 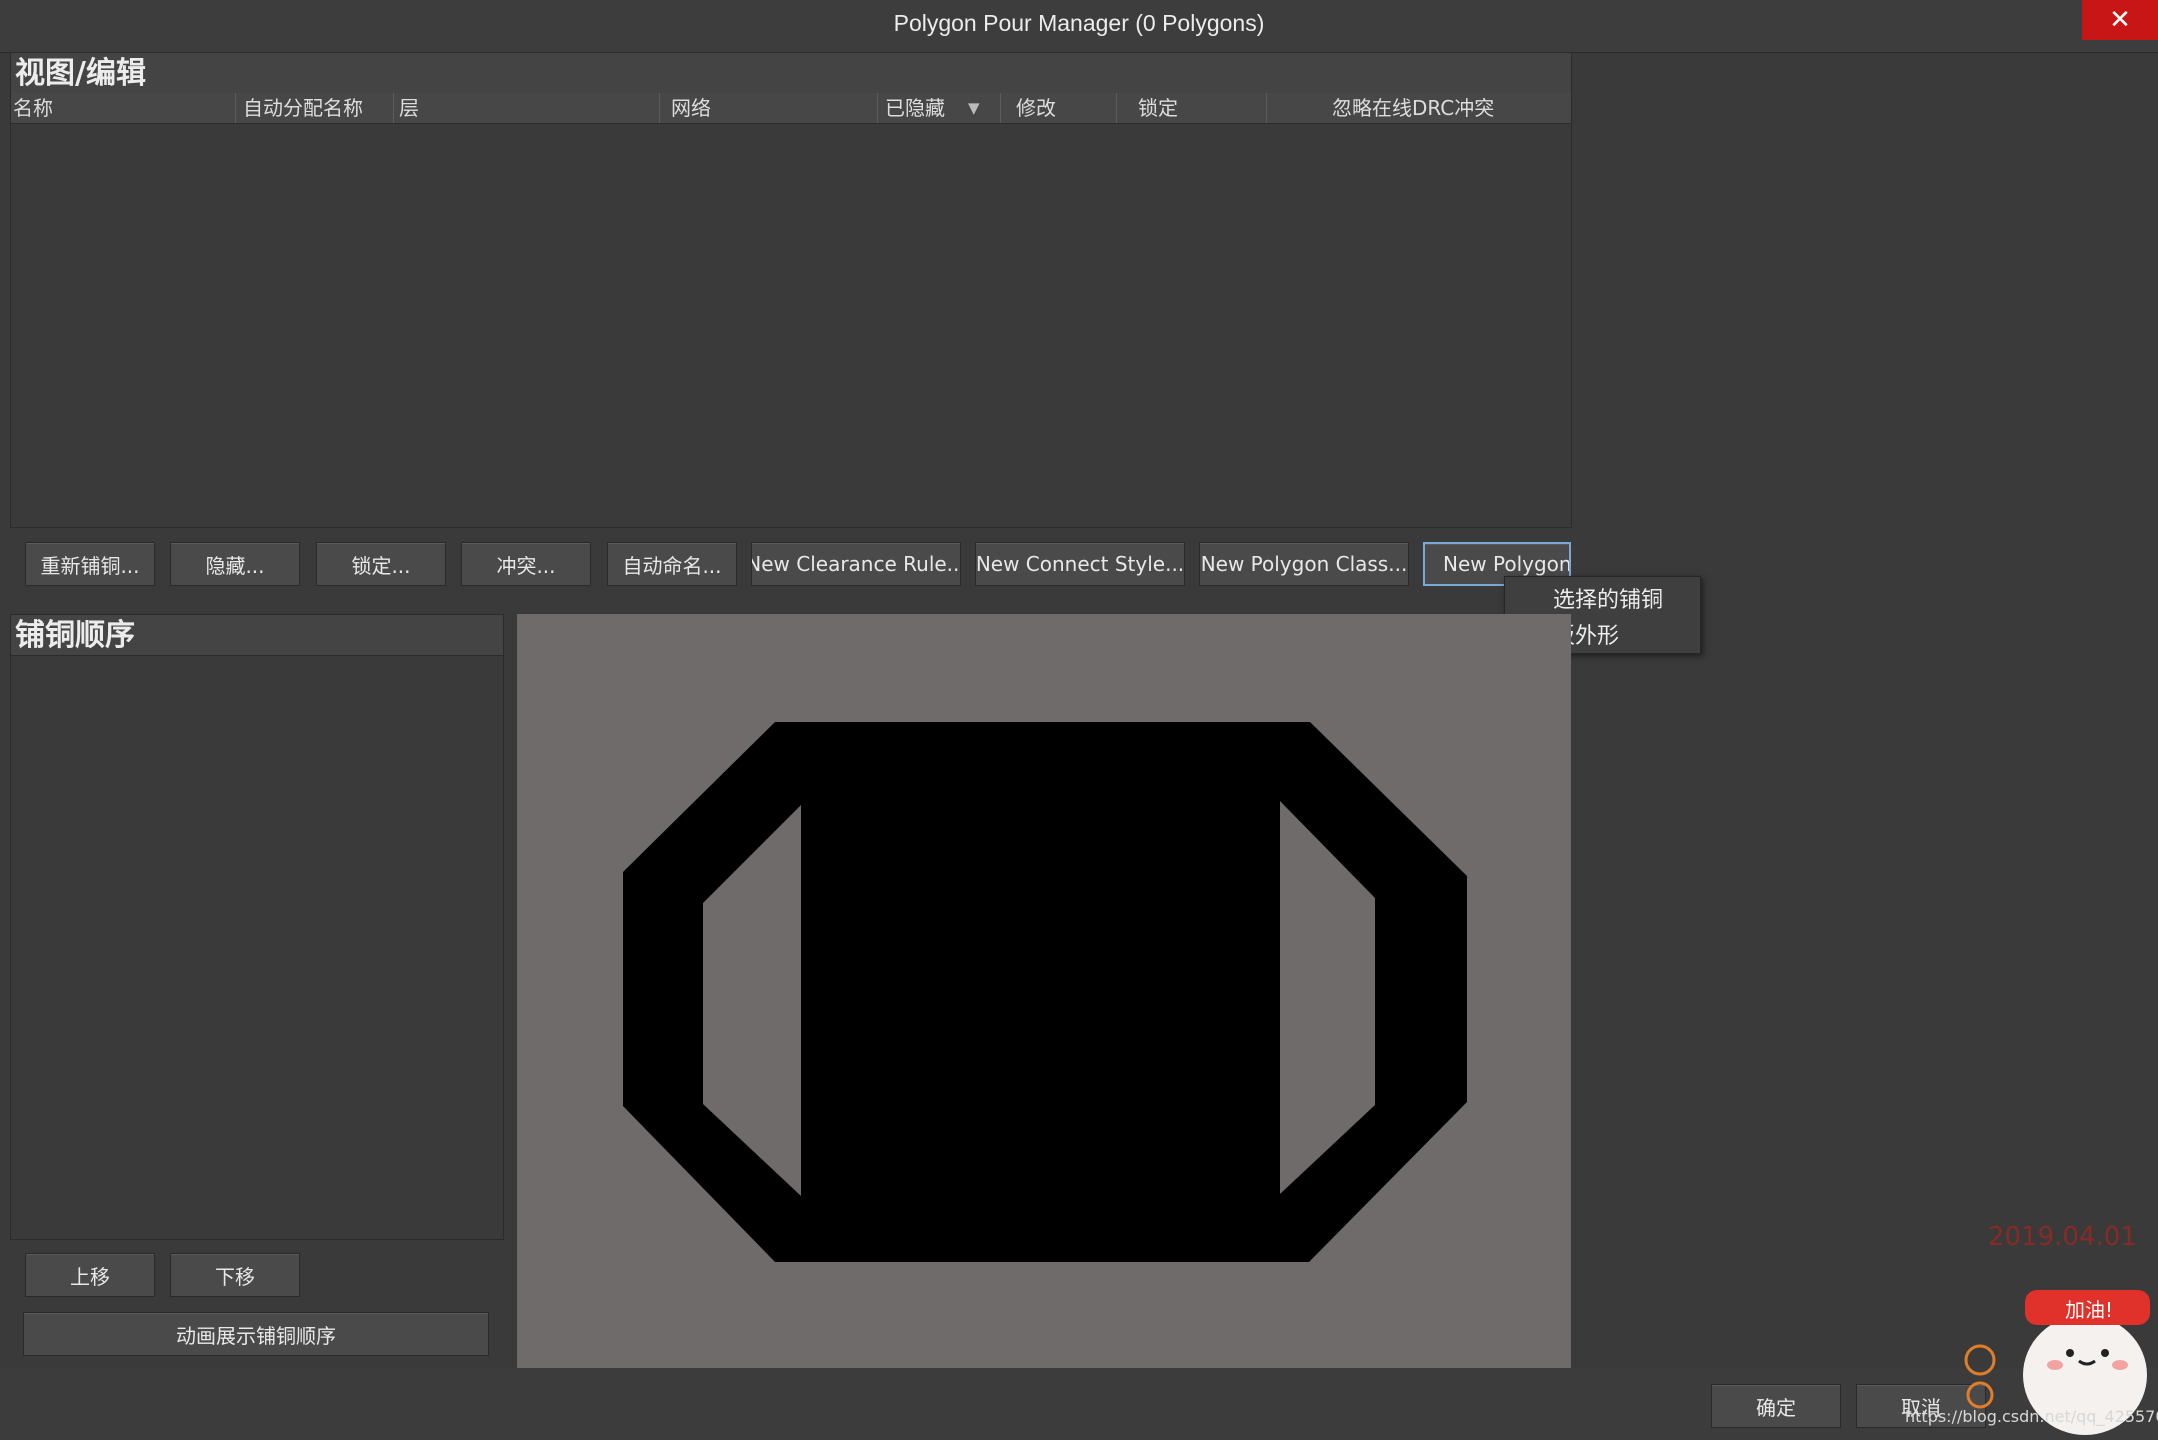 I want to click on move-up-button: 上移, so click(x=90, y=1275).